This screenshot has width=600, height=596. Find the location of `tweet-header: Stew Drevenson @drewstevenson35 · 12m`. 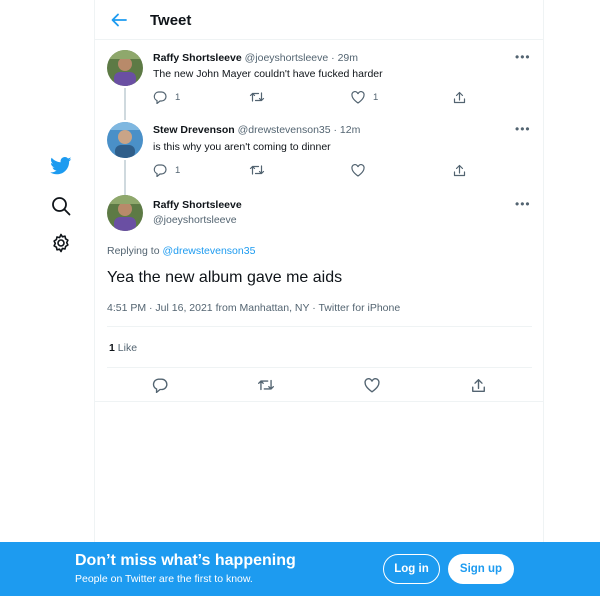

tweet-header: Stew Drevenson @drewstevenson35 · 12m is located at coordinates (256, 130).